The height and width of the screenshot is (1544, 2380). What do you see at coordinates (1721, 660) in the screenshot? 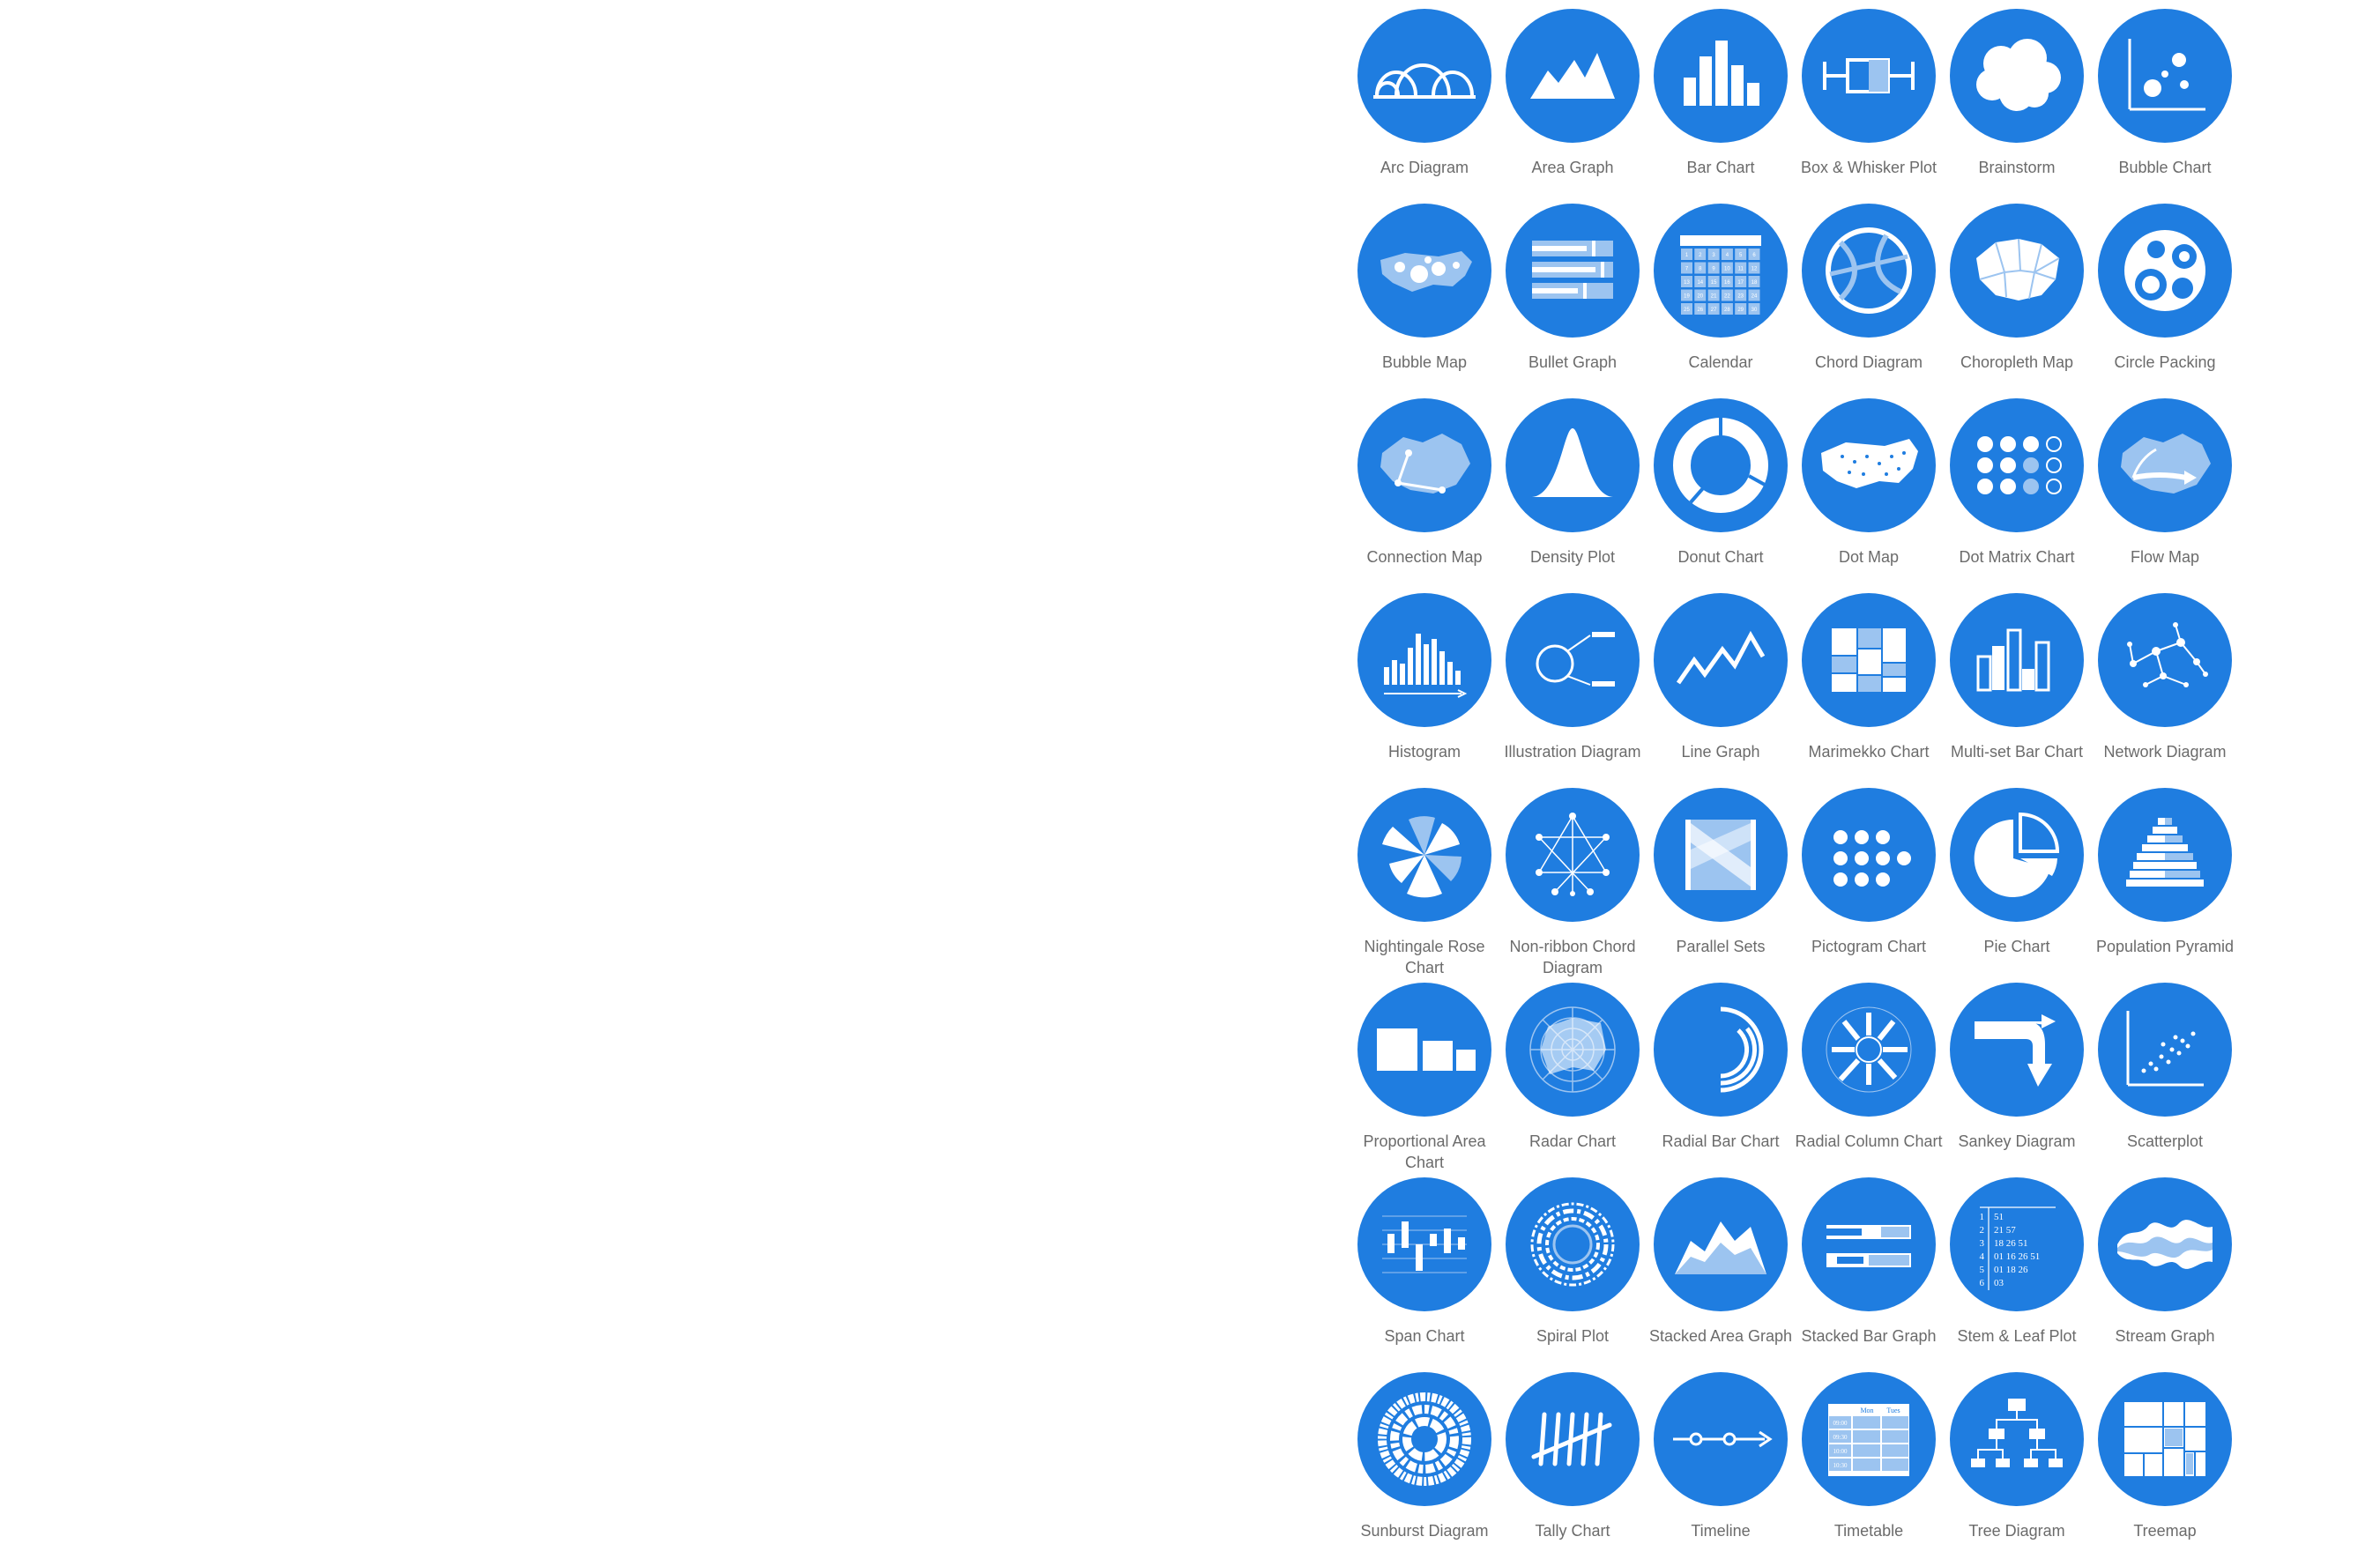
I see `line-graph-icon` at bounding box center [1721, 660].